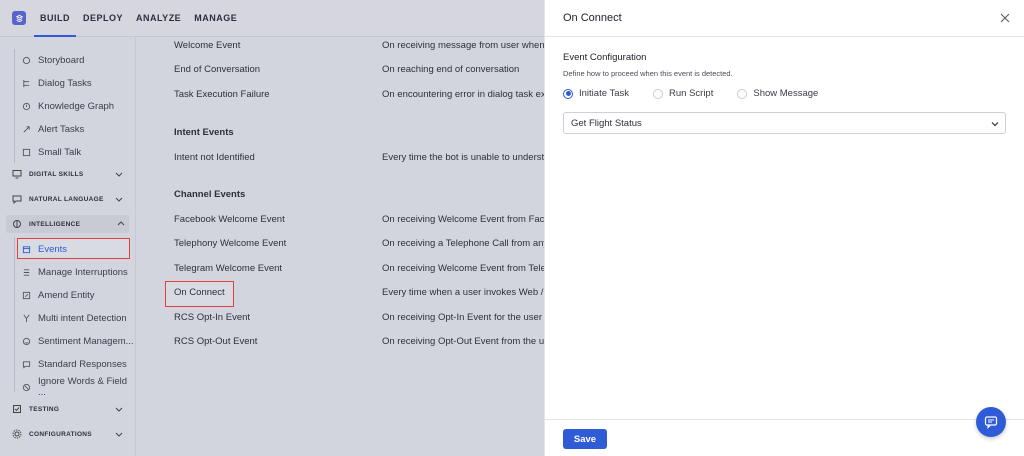  I want to click on nav-analyze: ANALYZE, so click(158, 18).